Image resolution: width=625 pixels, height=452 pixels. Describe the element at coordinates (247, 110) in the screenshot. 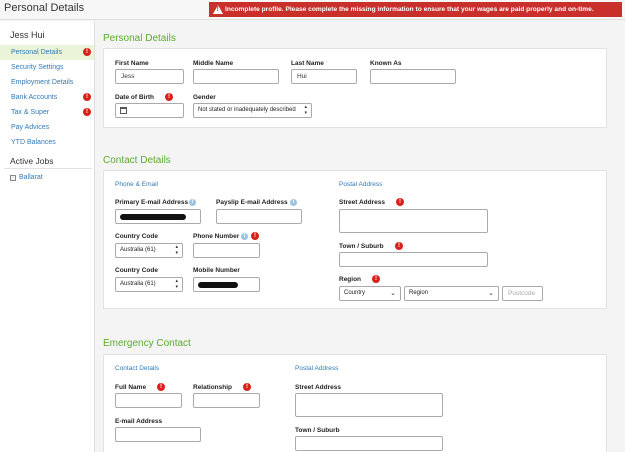

I see `gender-select-value: Not stated or inadequately described` at that location.